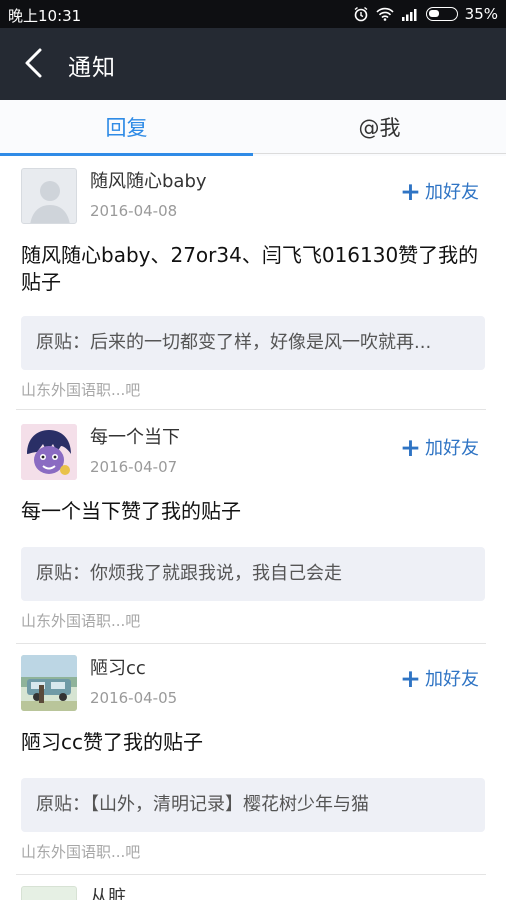 This screenshot has width=506, height=900. What do you see at coordinates (385, 14) in the screenshot?
I see `wifi-icon` at bounding box center [385, 14].